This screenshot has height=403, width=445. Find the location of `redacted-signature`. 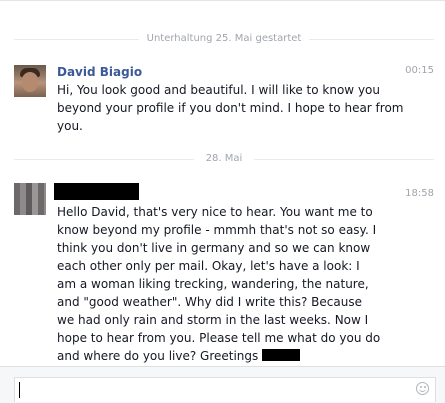

redacted-signature is located at coordinates (281, 355).